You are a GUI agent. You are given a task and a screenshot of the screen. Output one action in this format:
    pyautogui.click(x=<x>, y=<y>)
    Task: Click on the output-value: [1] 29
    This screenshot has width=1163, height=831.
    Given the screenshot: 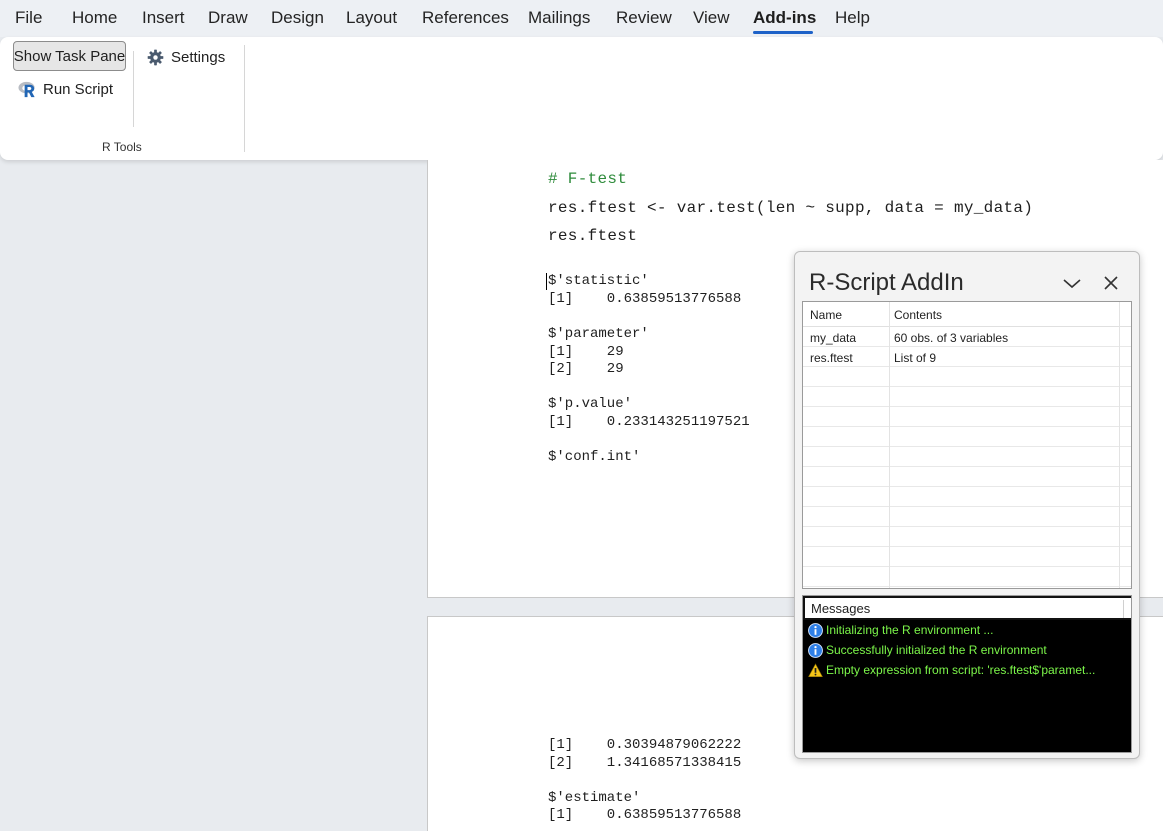 What is the action you would take?
    pyautogui.click(x=586, y=352)
    